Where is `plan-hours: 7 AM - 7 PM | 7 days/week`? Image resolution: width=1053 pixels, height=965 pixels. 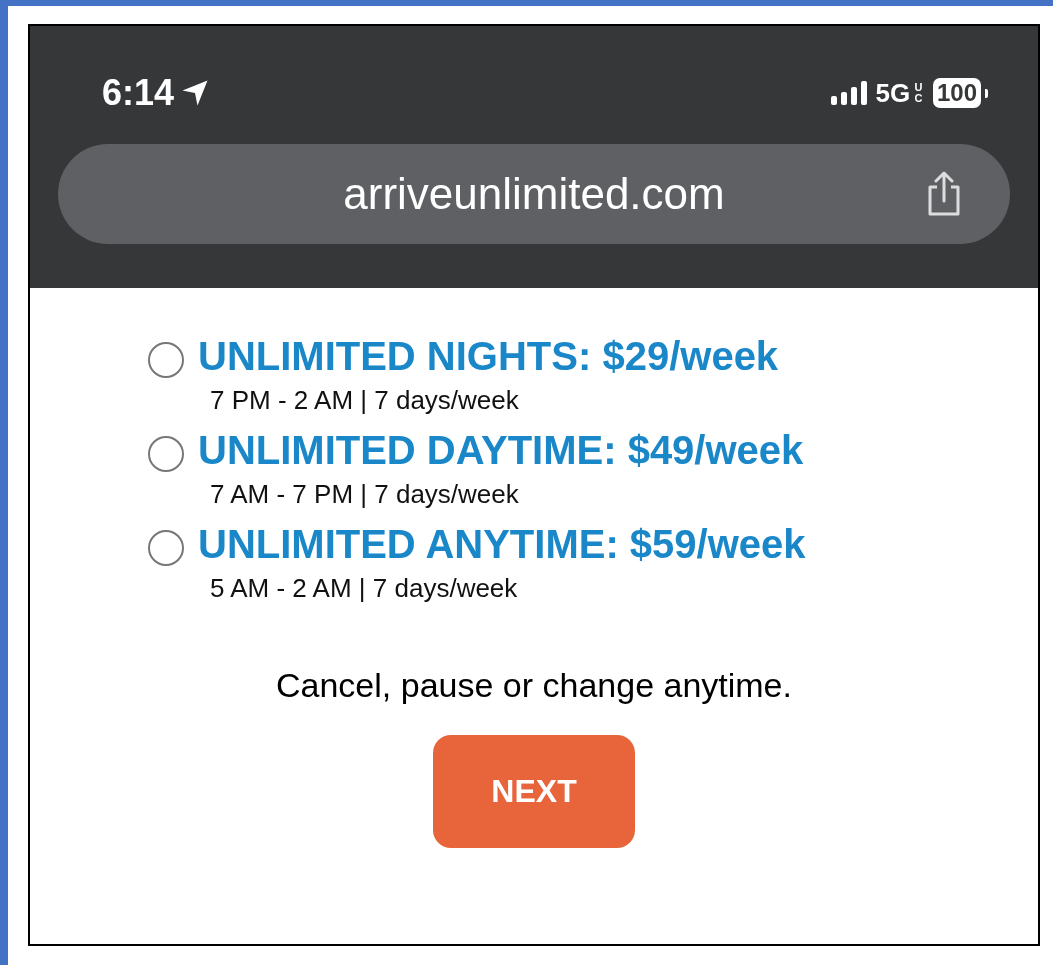
plan-hours: 7 AM - 7 PM | 7 days/week is located at coordinates (365, 494).